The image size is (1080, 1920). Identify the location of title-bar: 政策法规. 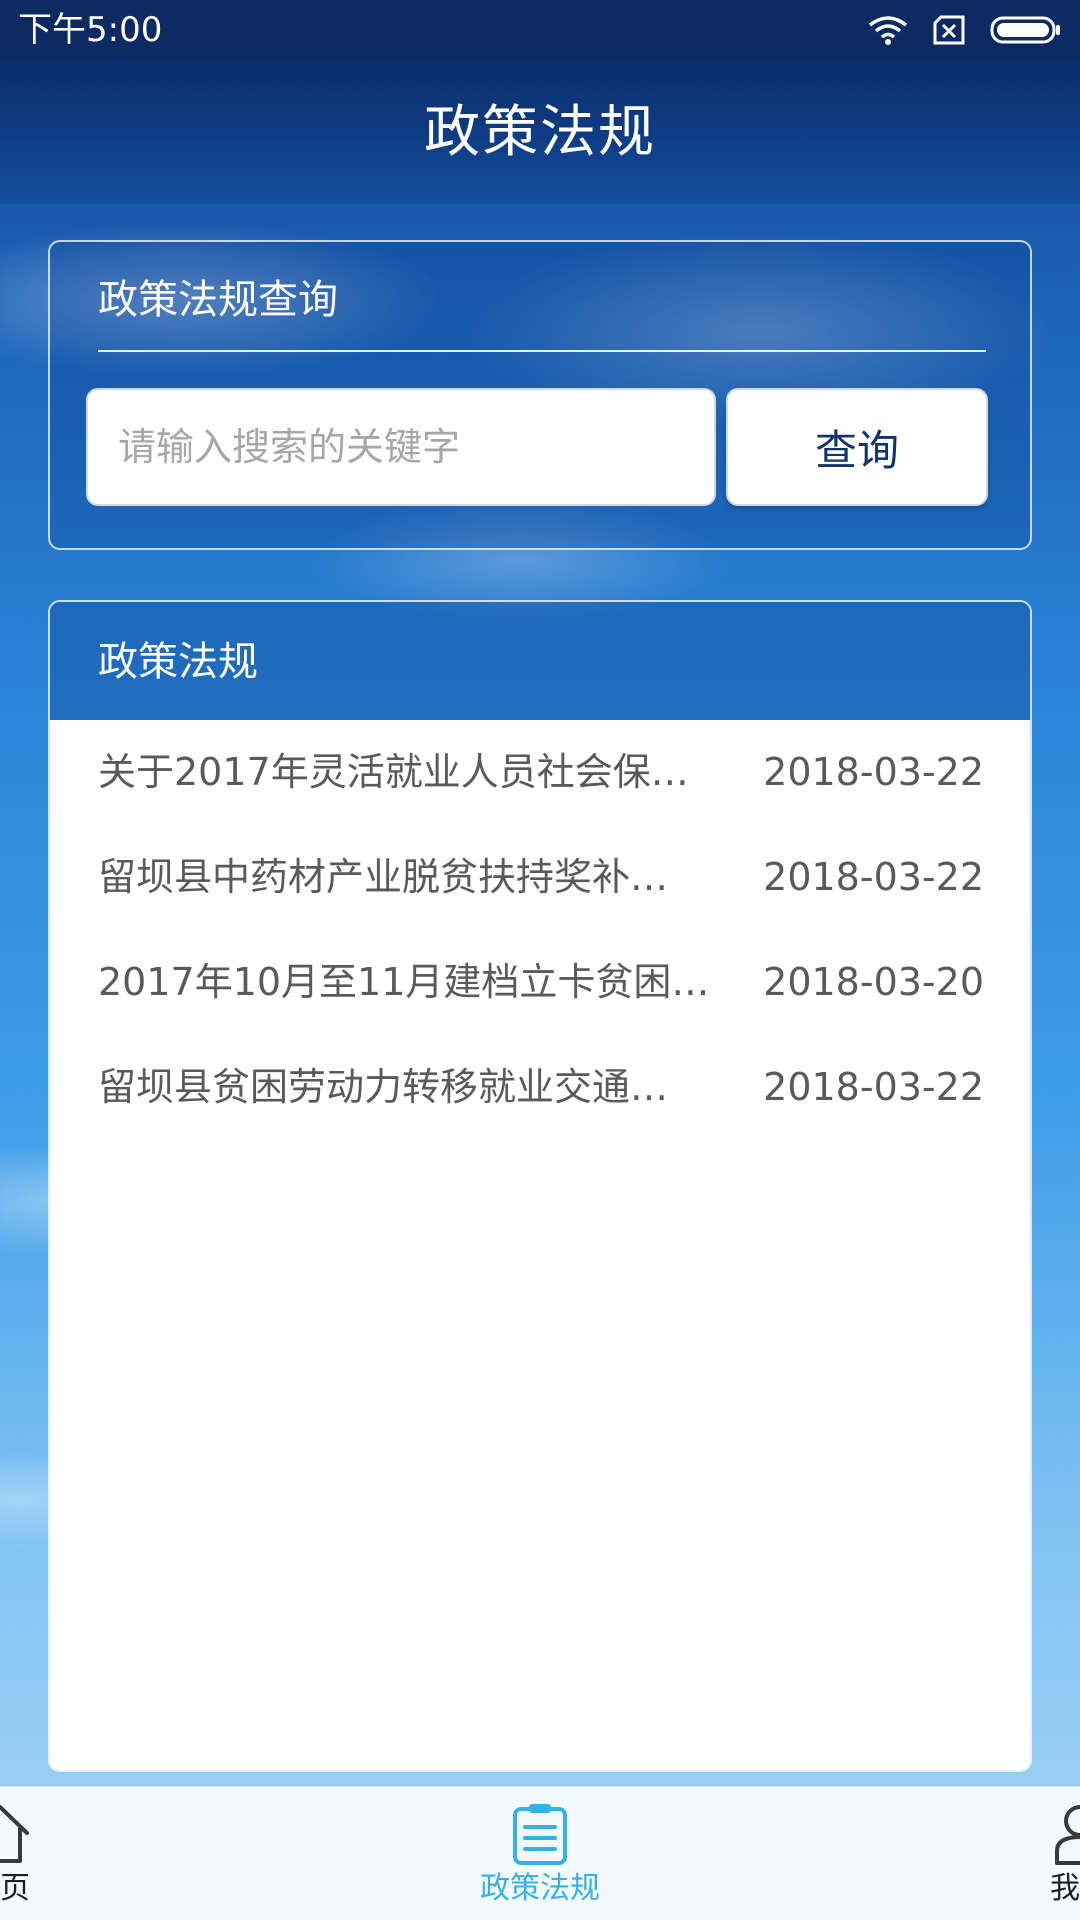
(540, 132).